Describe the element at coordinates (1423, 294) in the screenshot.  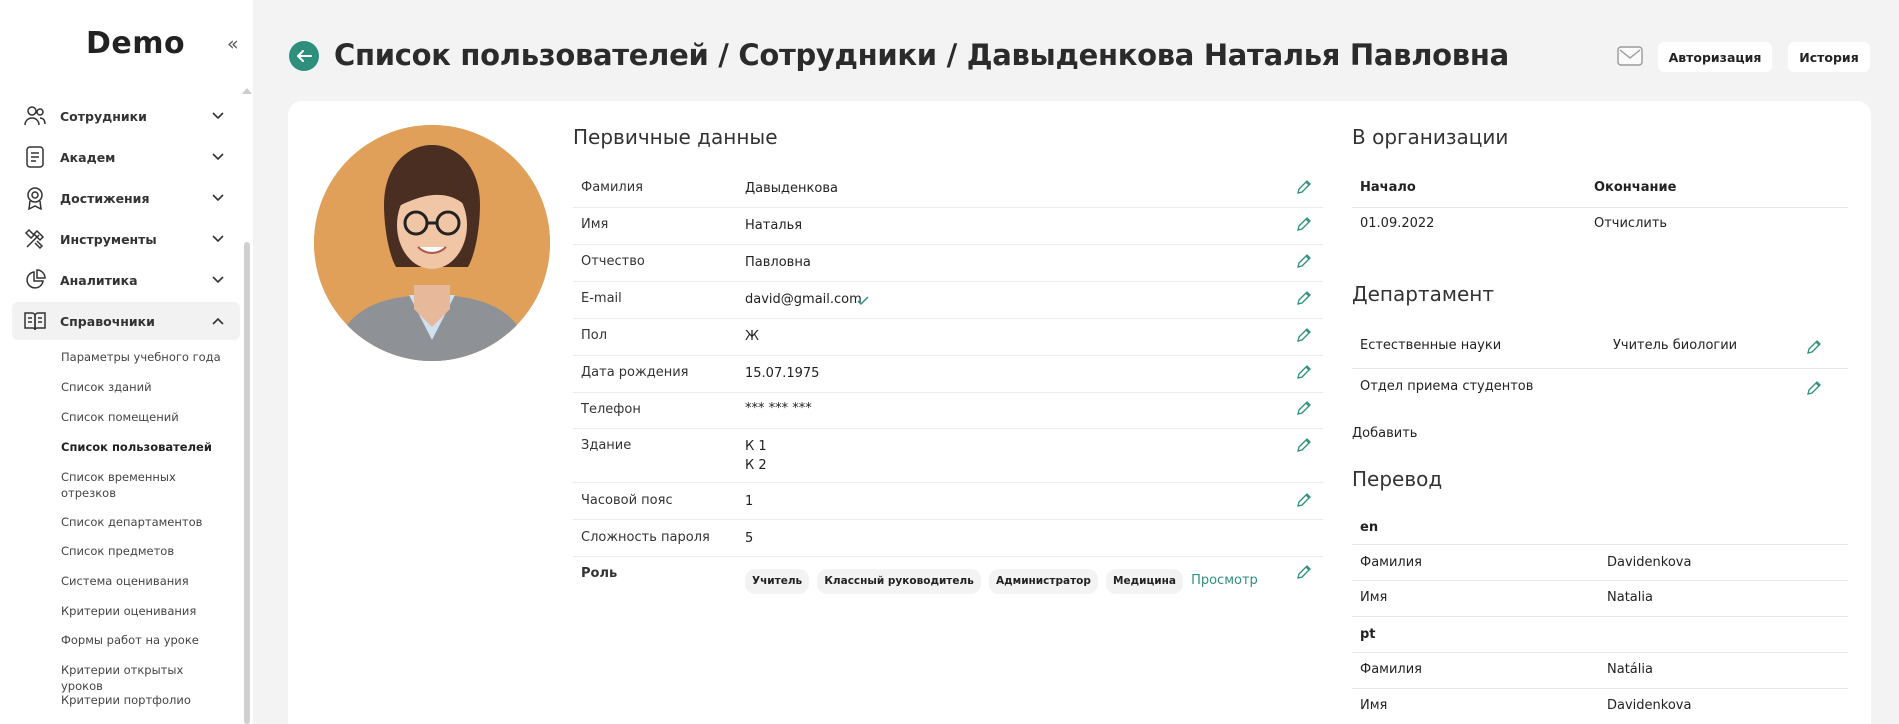
I see `department-title: Департамент` at that location.